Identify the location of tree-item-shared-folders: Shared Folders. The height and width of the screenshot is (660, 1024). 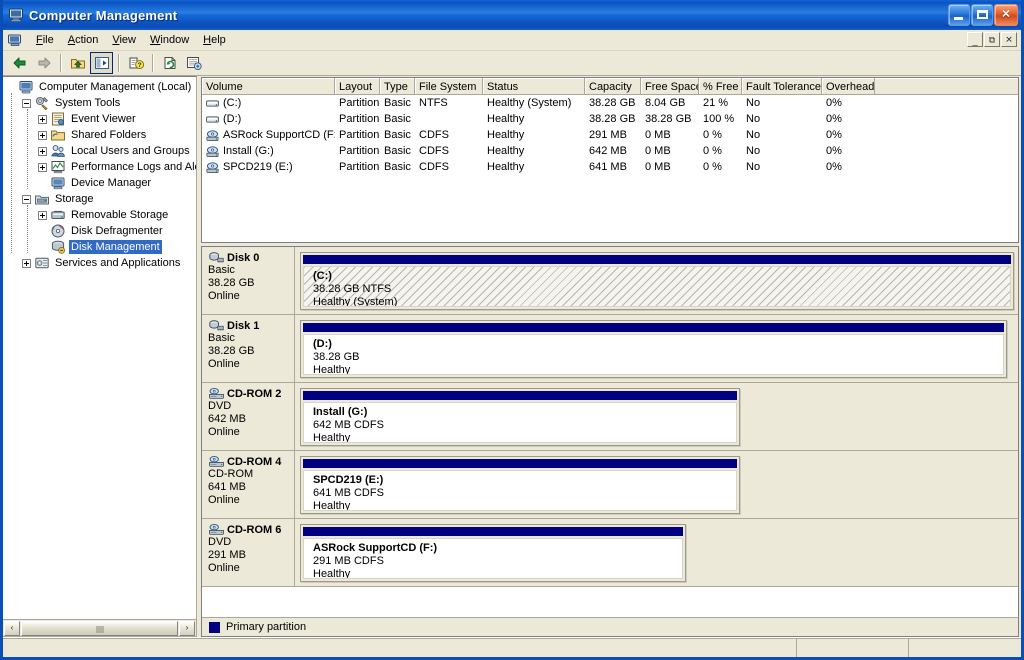
(99, 135).